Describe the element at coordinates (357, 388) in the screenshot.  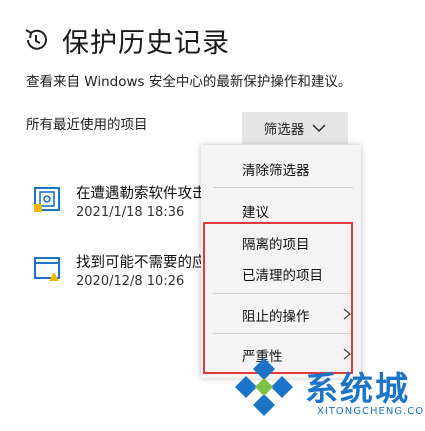
I see `watermark-text: 系统城` at that location.